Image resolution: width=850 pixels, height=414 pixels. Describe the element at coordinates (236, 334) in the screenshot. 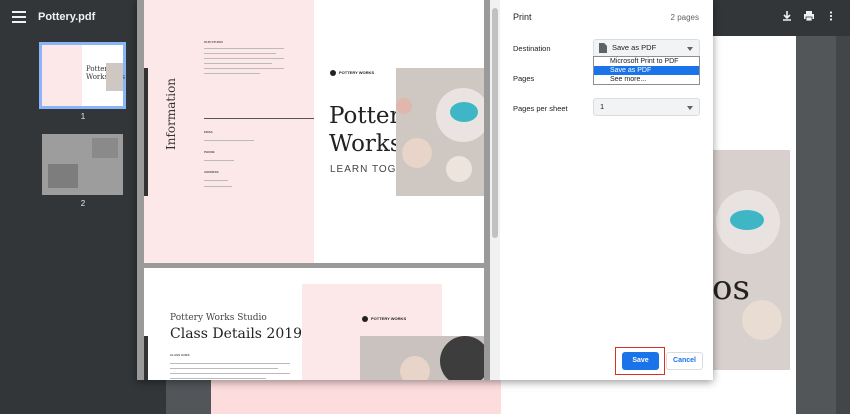

I see `class-details-title: Class Details 2019` at that location.